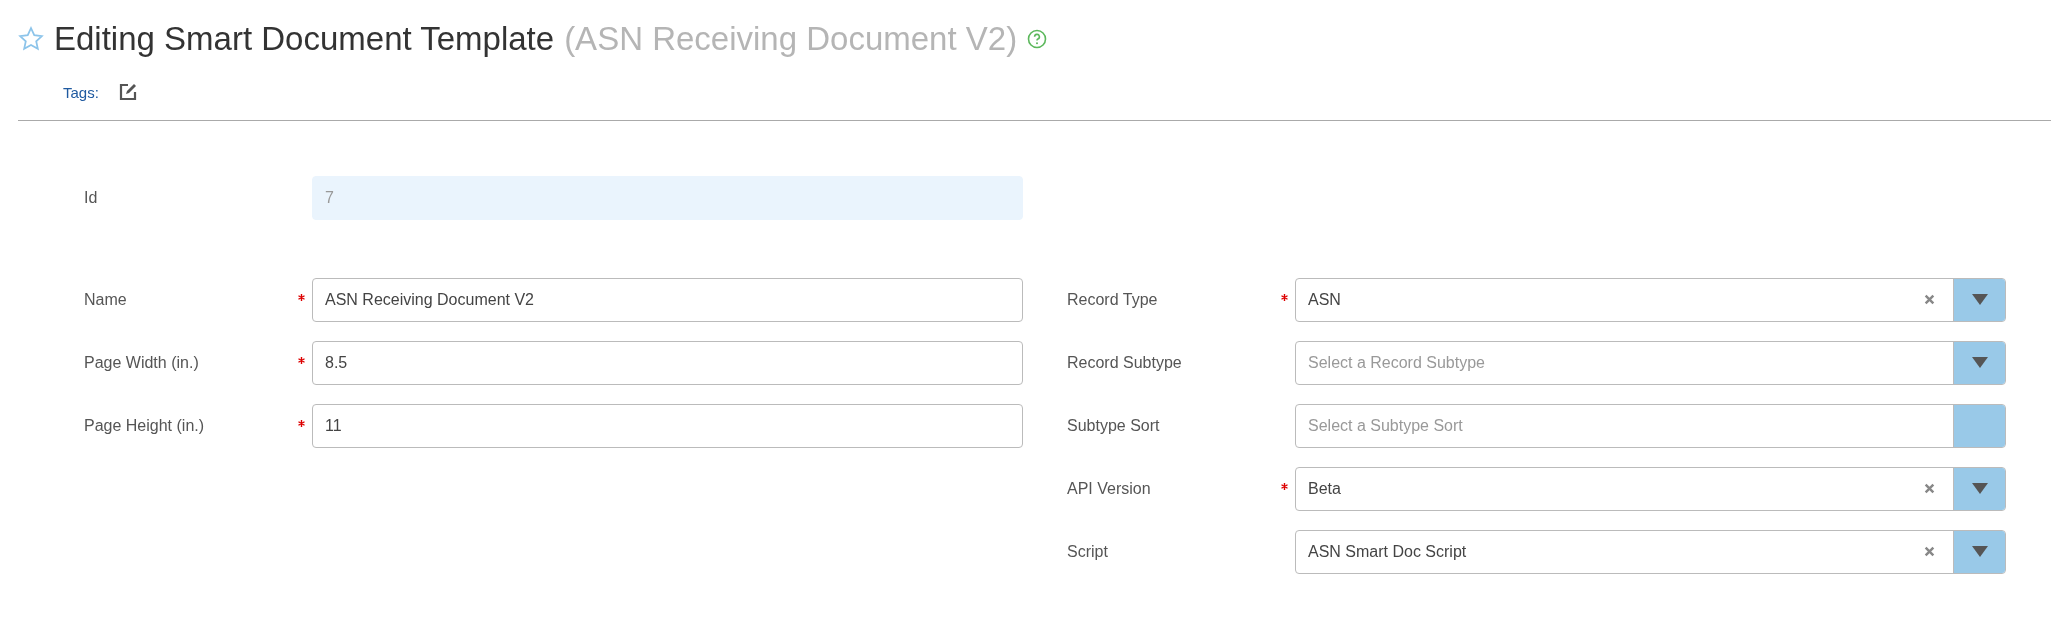 The height and width of the screenshot is (637, 2069). What do you see at coordinates (142, 362) in the screenshot?
I see `field-label: Page Width (in.)` at bounding box center [142, 362].